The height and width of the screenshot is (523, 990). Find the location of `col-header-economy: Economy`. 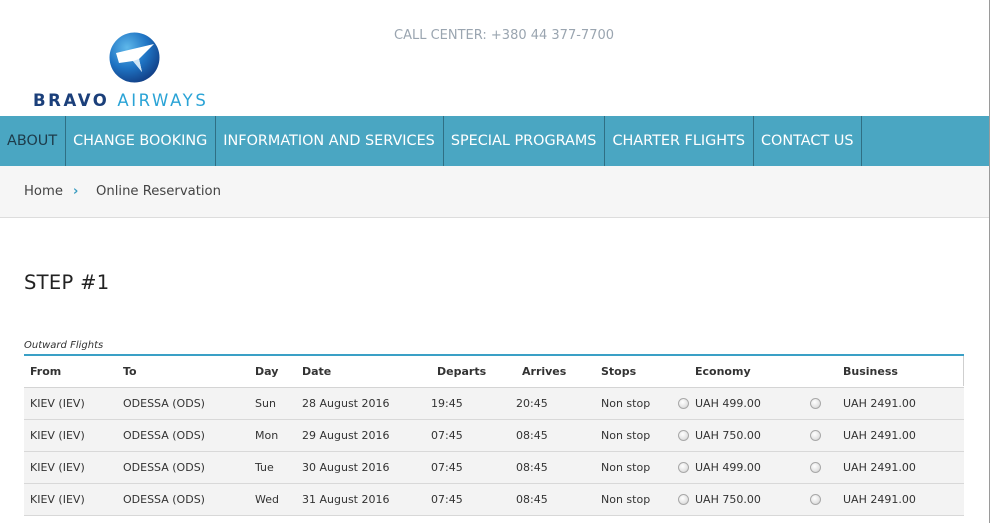

col-header-economy: Economy is located at coordinates (746, 371).